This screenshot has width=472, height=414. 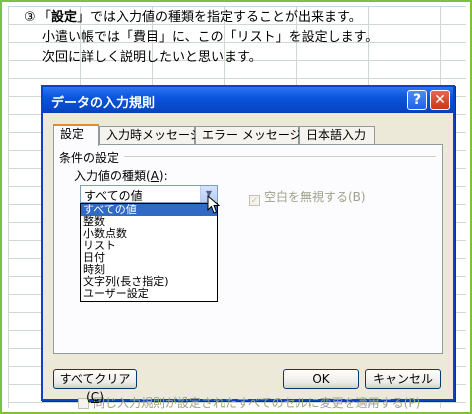 What do you see at coordinates (440, 100) in the screenshot?
I see `close-icon: ✕` at bounding box center [440, 100].